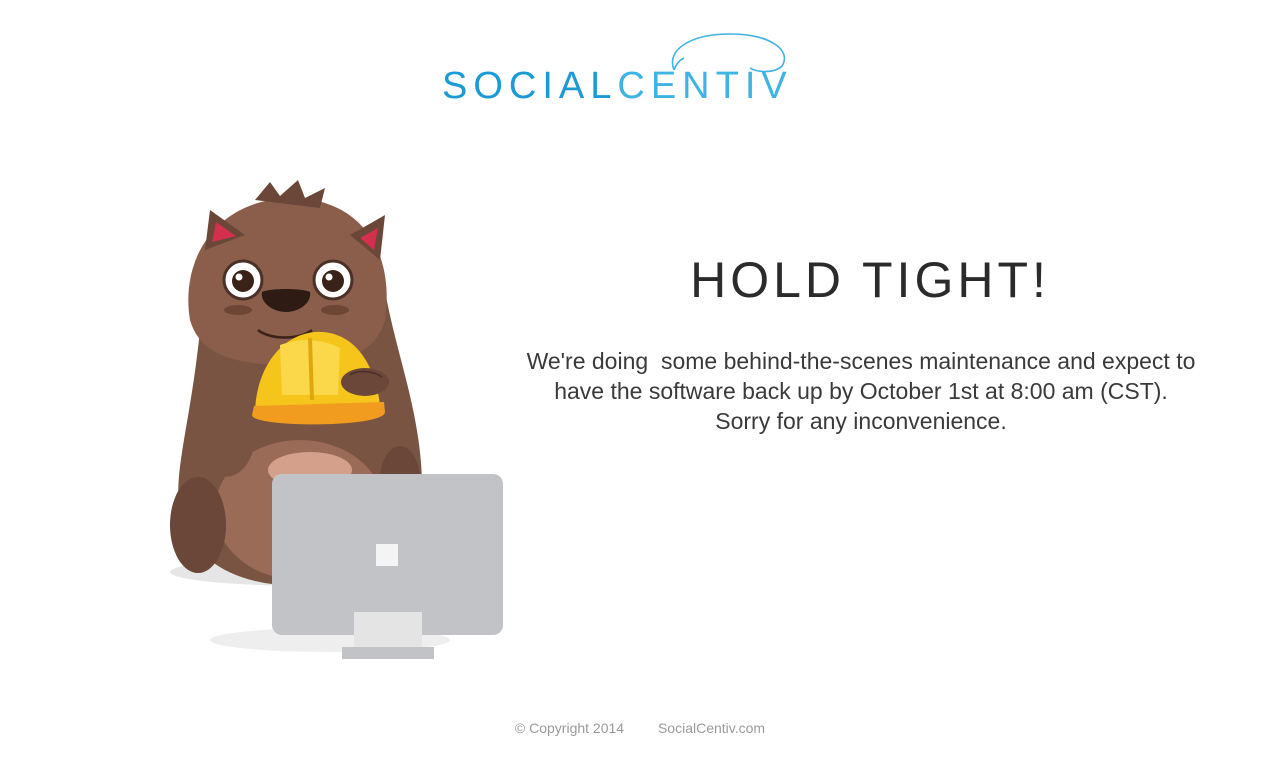 The image size is (1280, 770). I want to click on site-link: SocialCentiv.com, so click(711, 728).